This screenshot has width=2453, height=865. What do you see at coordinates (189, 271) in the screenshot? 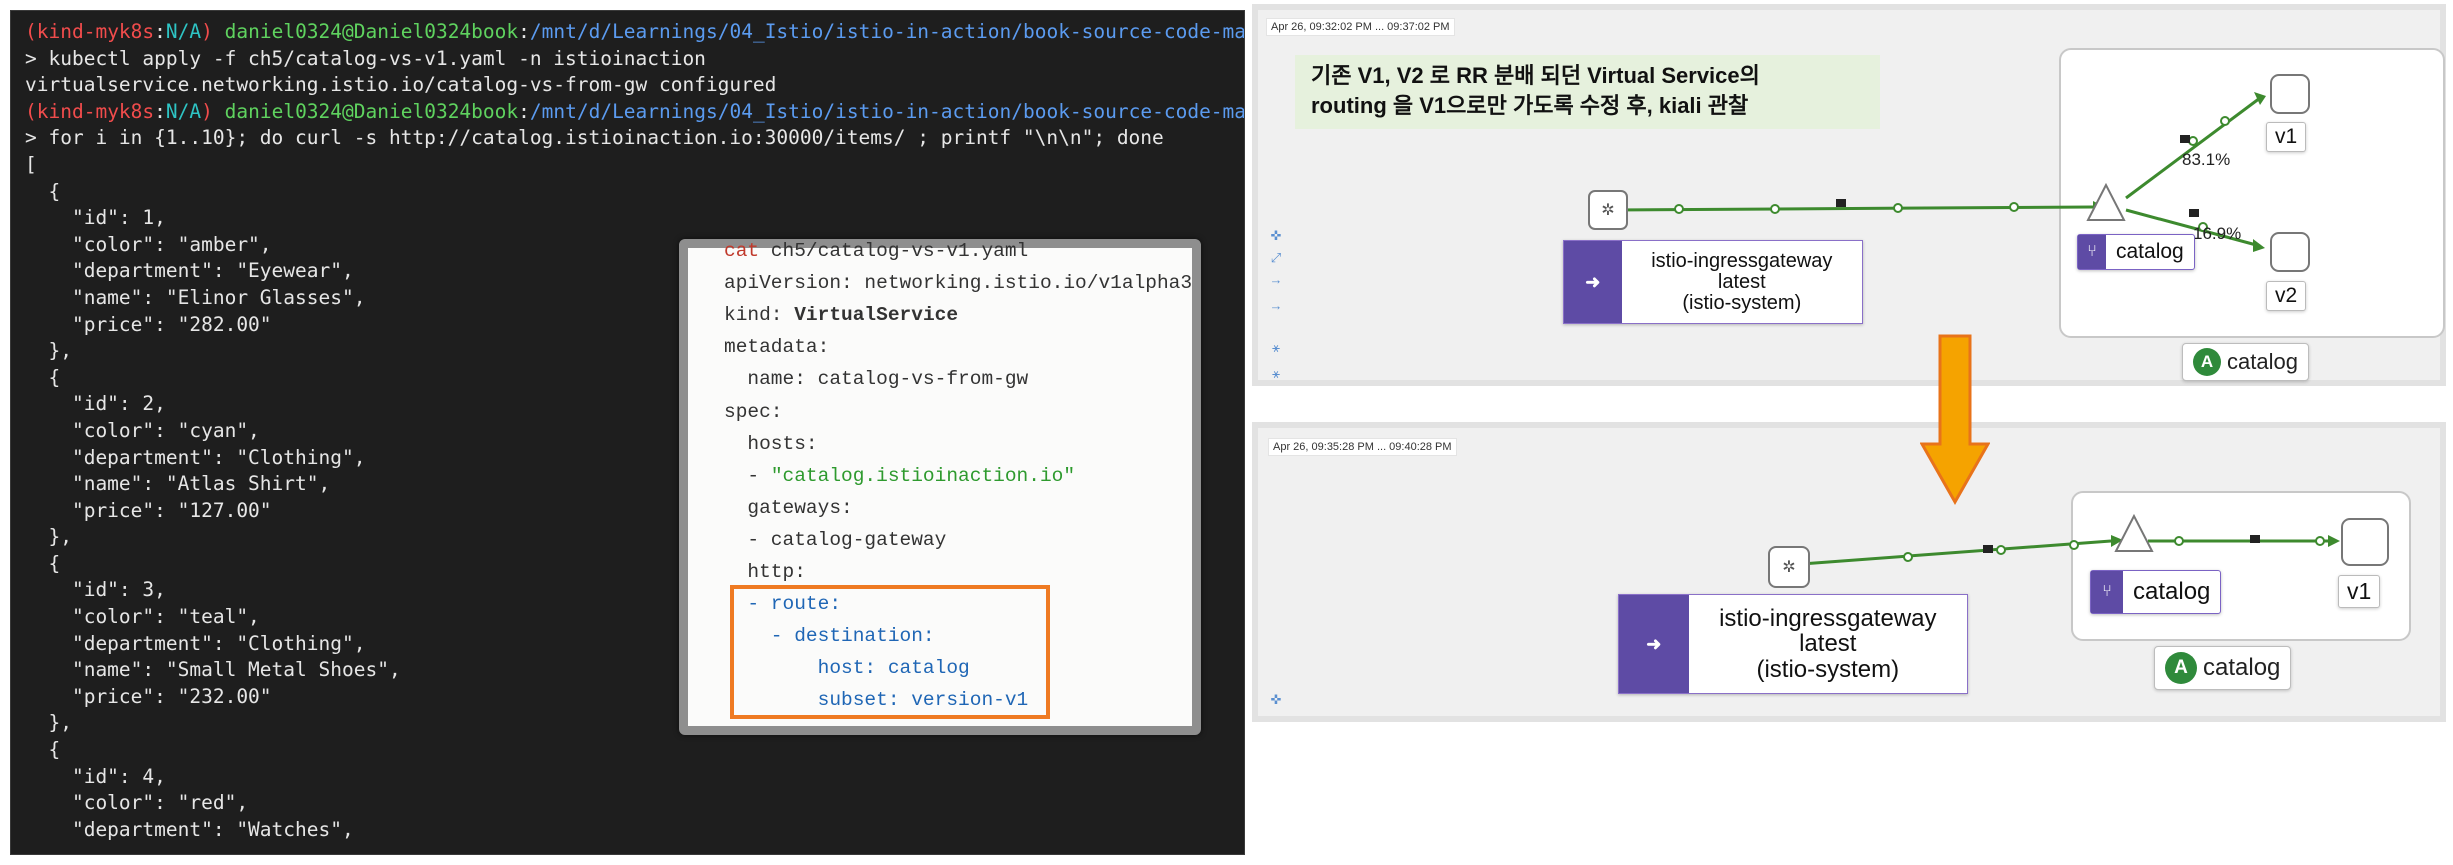
I see `terminal-text: "department": "Eyewear",` at bounding box center [189, 271].